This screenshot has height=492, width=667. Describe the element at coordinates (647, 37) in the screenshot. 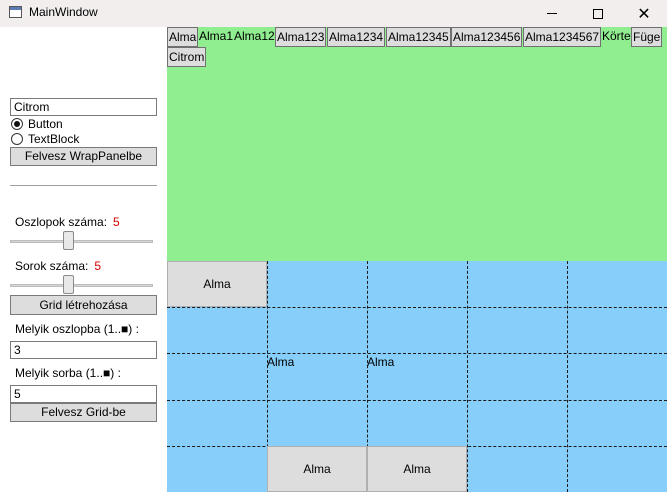

I see `wrap-button-9: Füge` at that location.